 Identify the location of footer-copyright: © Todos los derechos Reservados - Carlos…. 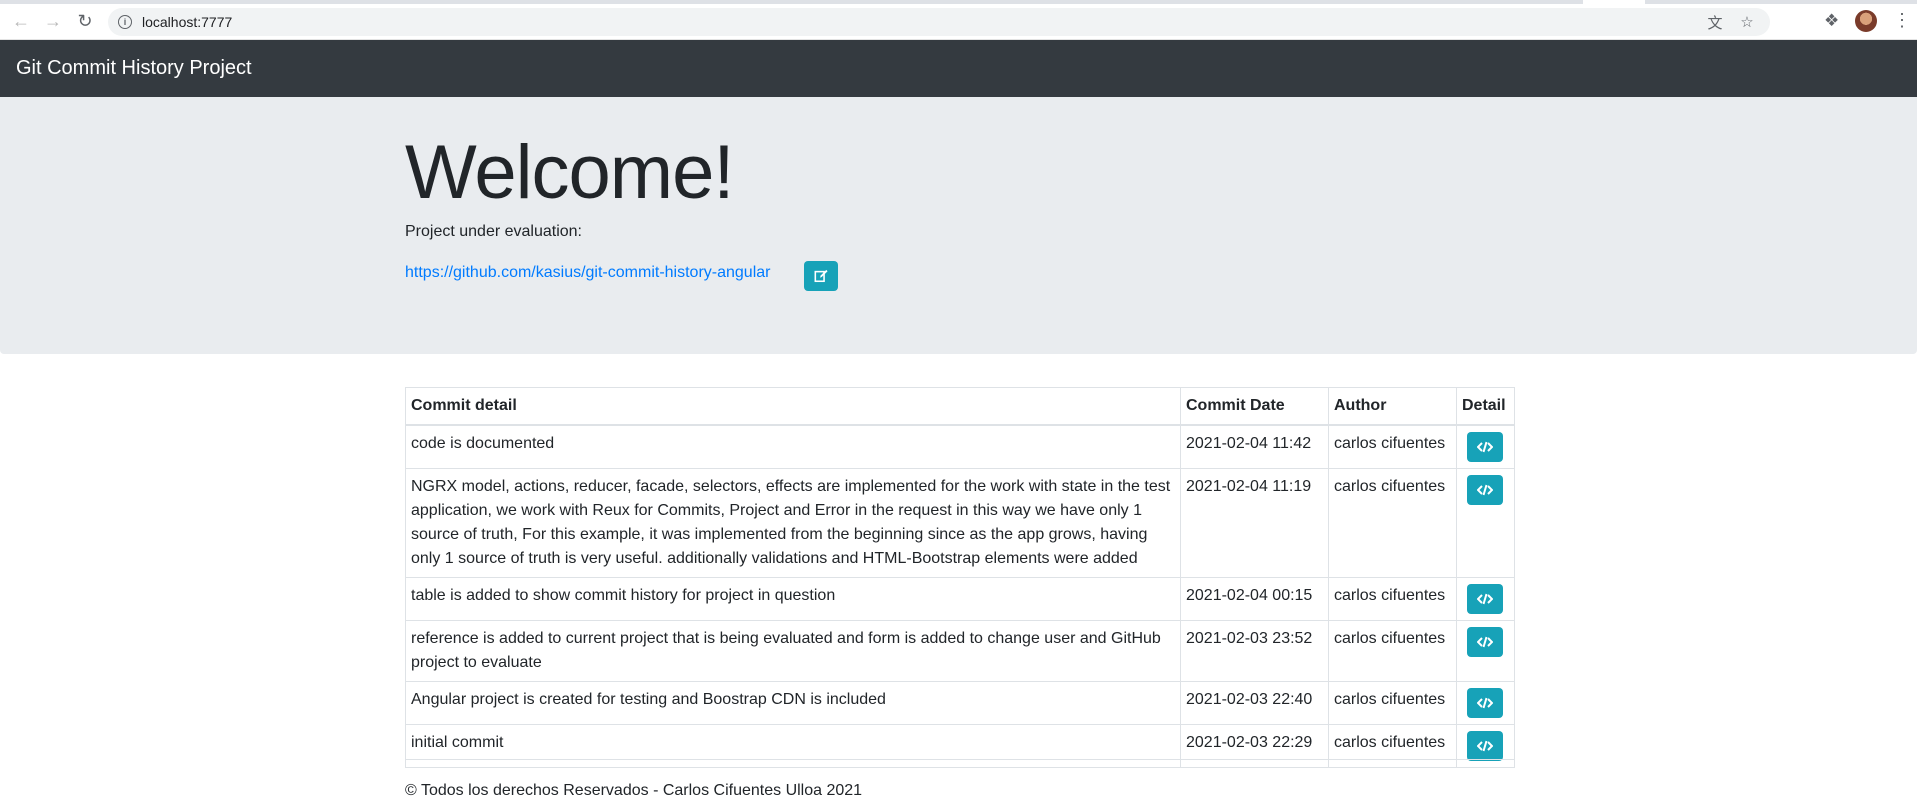
(634, 790).